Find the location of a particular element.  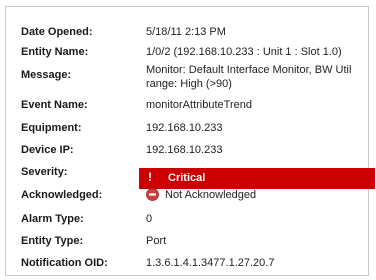

message-label: Message: is located at coordinates (46, 75).